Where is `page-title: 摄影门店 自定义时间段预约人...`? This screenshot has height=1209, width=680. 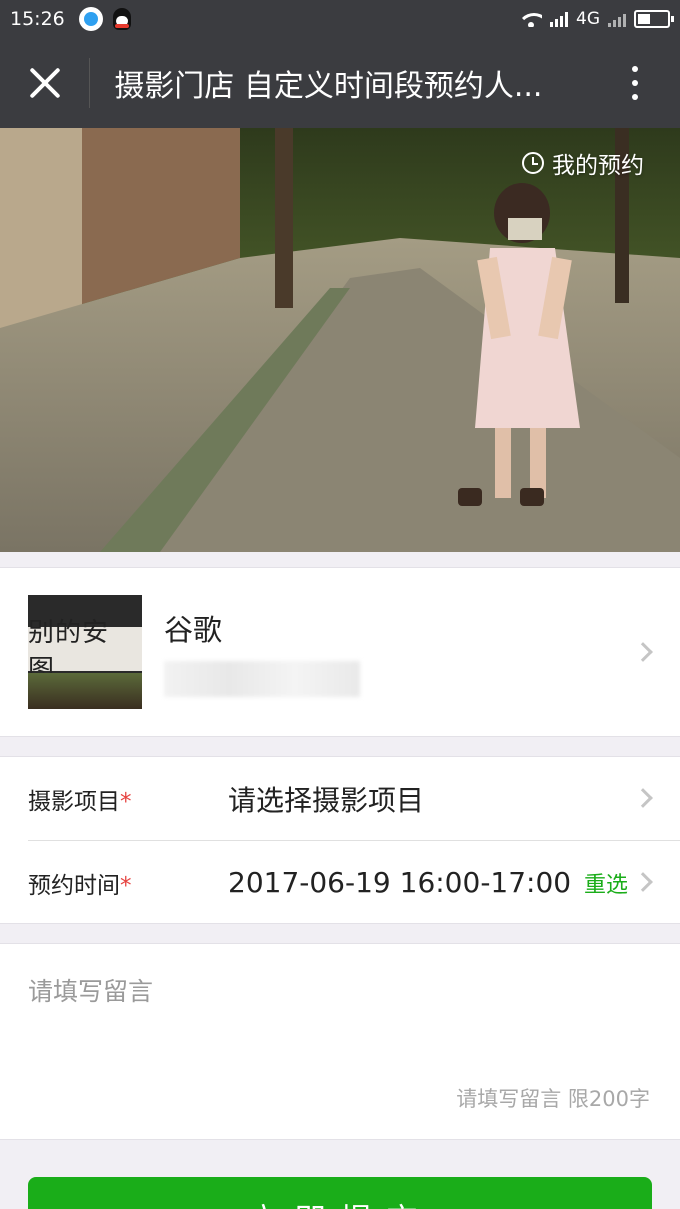
page-title: 摄影门店 自定义时间段预约人... is located at coordinates (328, 86).